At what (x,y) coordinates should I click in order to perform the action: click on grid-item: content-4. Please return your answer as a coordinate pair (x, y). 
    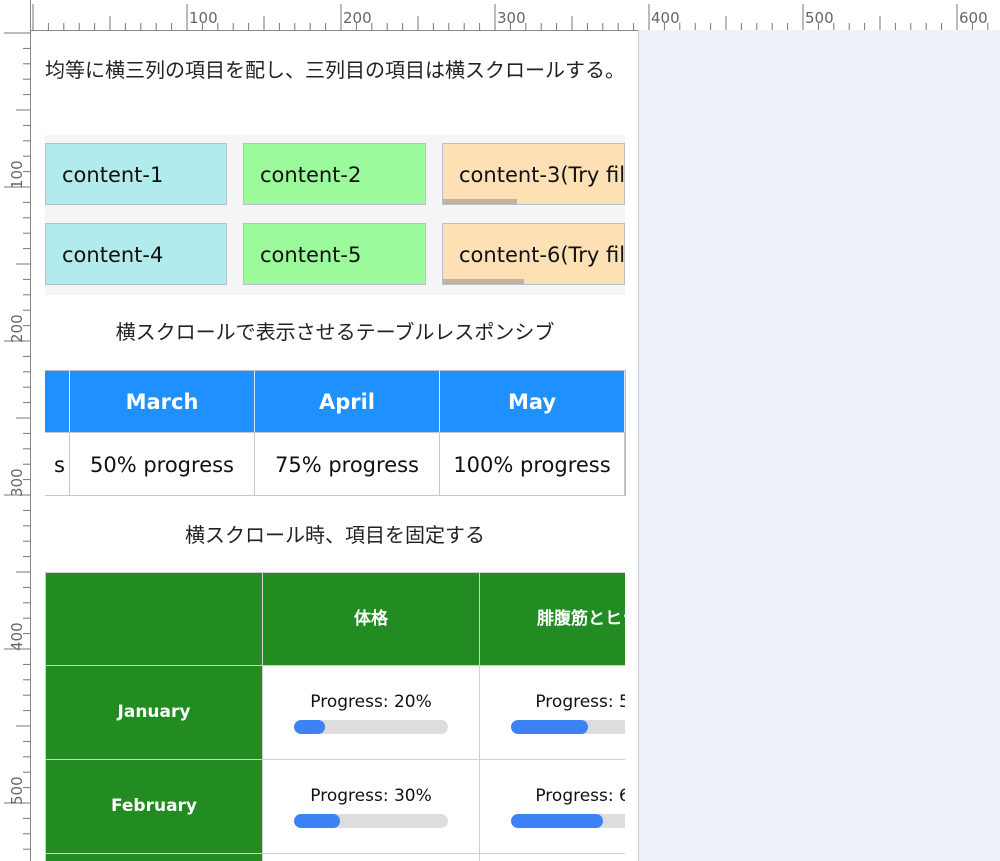
    Looking at the image, I should click on (136, 254).